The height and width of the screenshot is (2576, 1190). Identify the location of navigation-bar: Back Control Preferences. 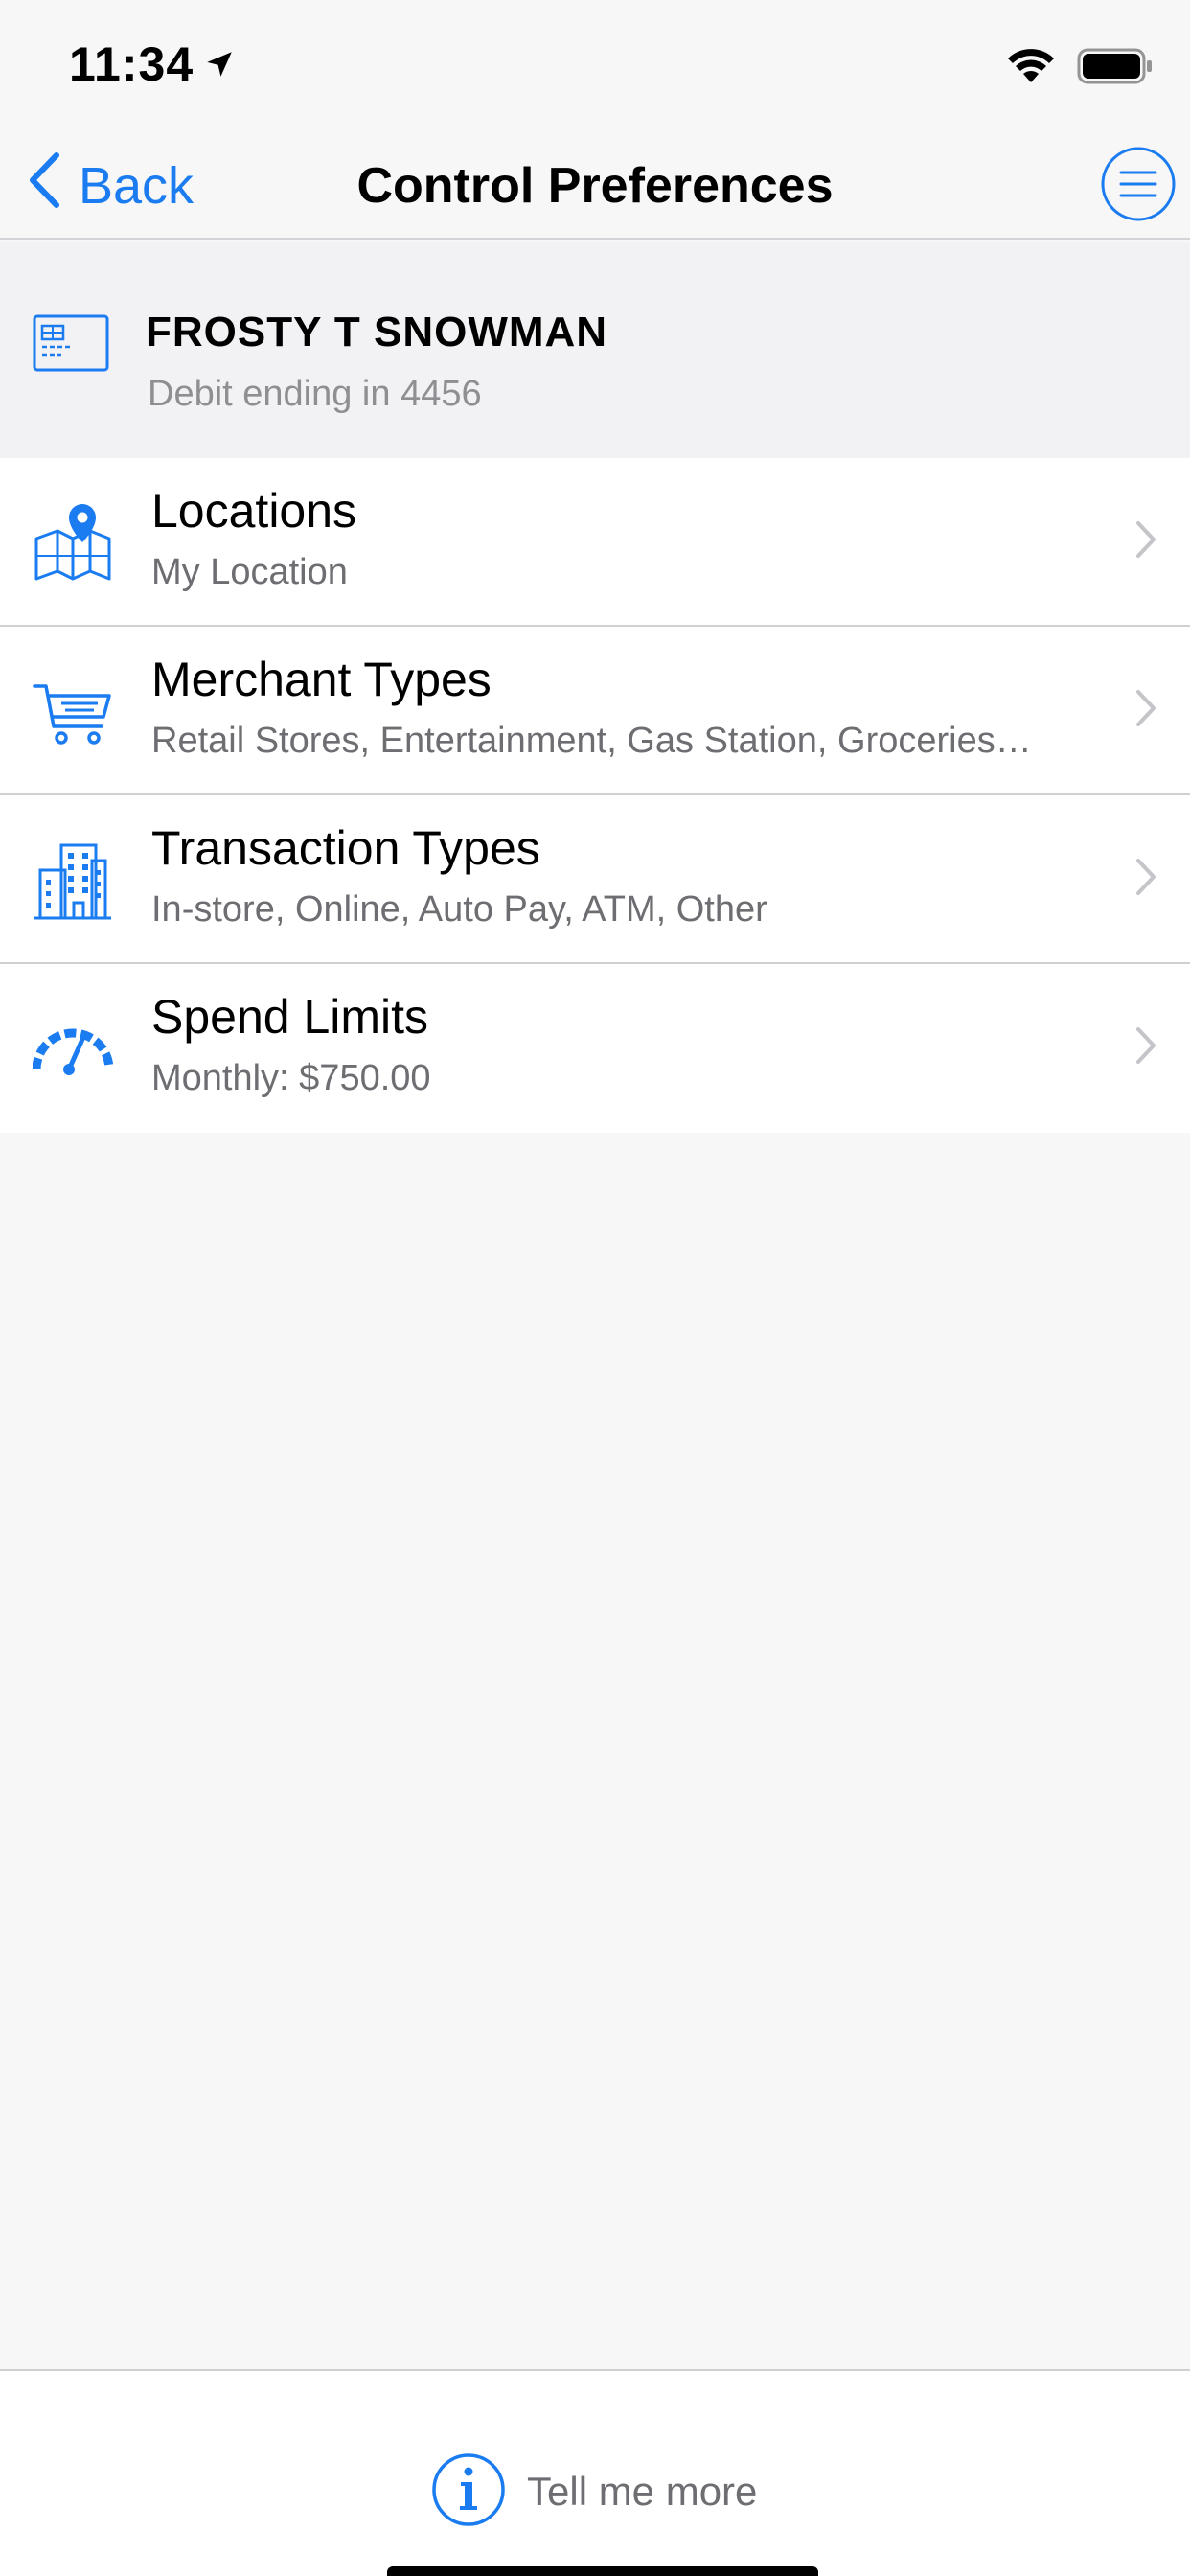
(595, 186).